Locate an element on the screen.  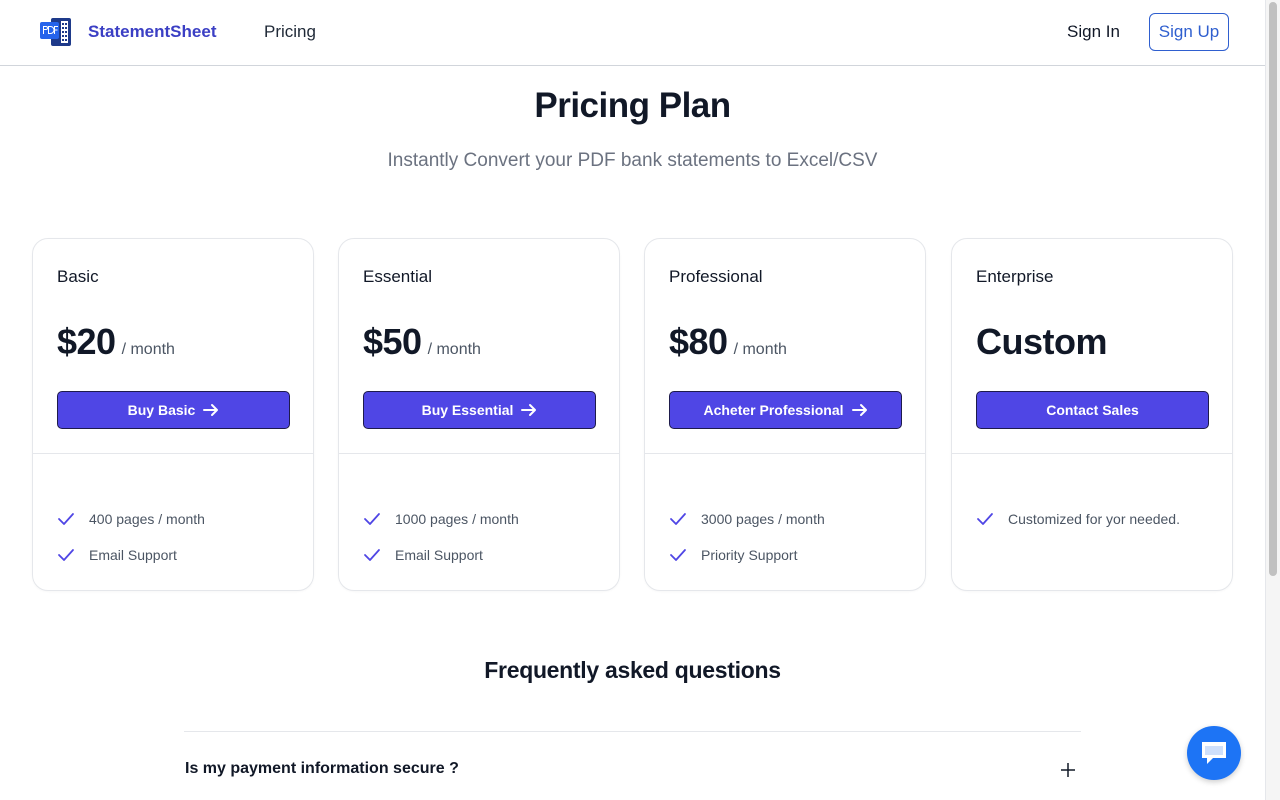
faq-divider is located at coordinates (632, 731).